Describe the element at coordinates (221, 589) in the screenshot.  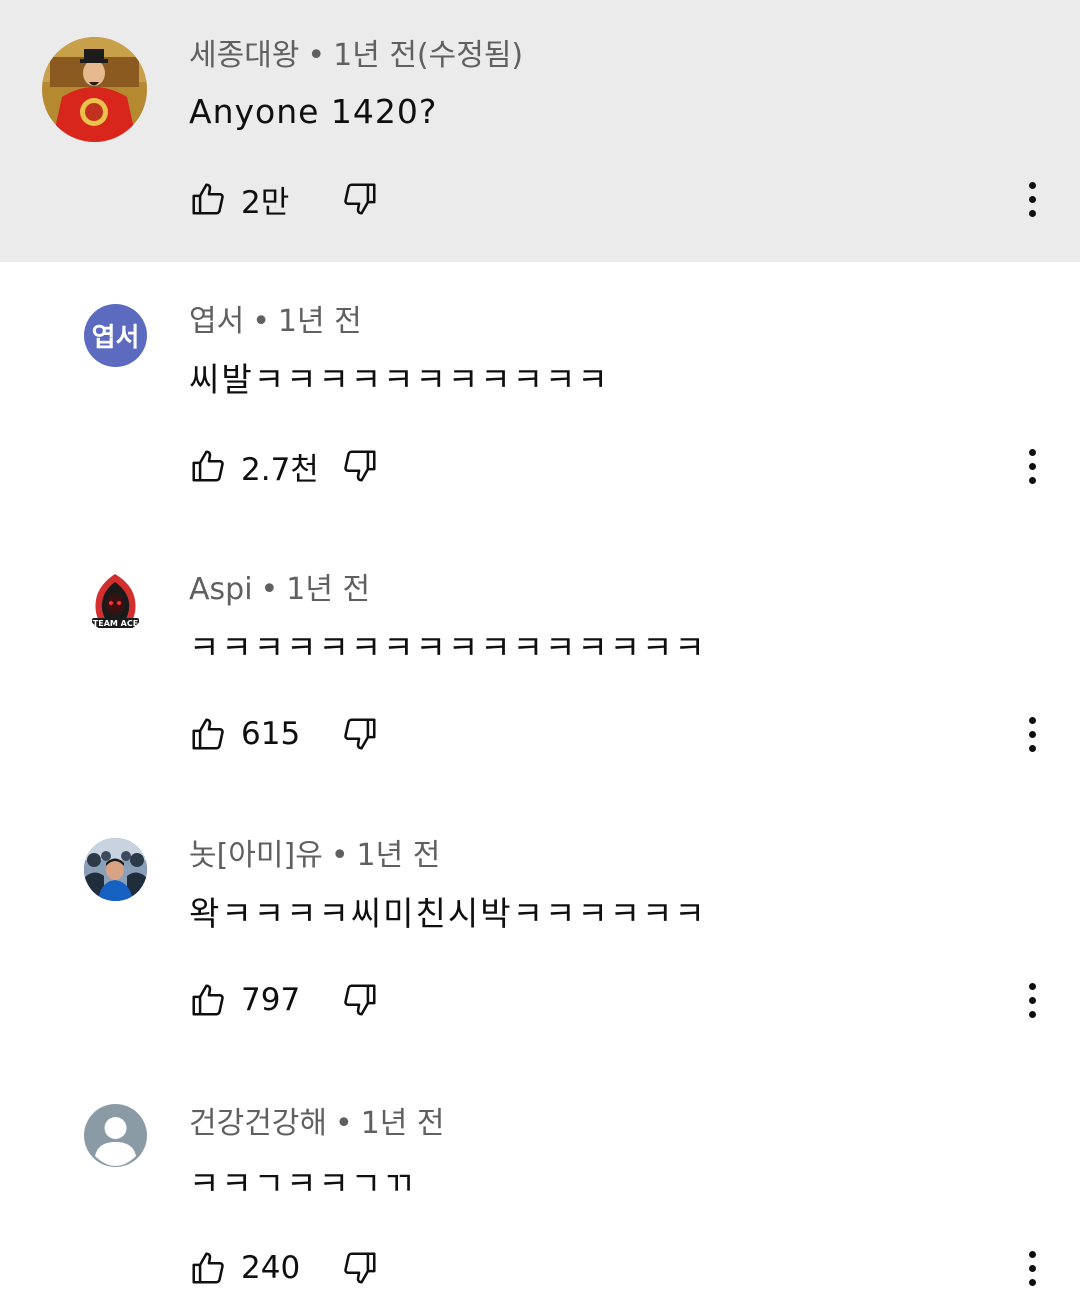
I see `comment-author: Aspi` at that location.